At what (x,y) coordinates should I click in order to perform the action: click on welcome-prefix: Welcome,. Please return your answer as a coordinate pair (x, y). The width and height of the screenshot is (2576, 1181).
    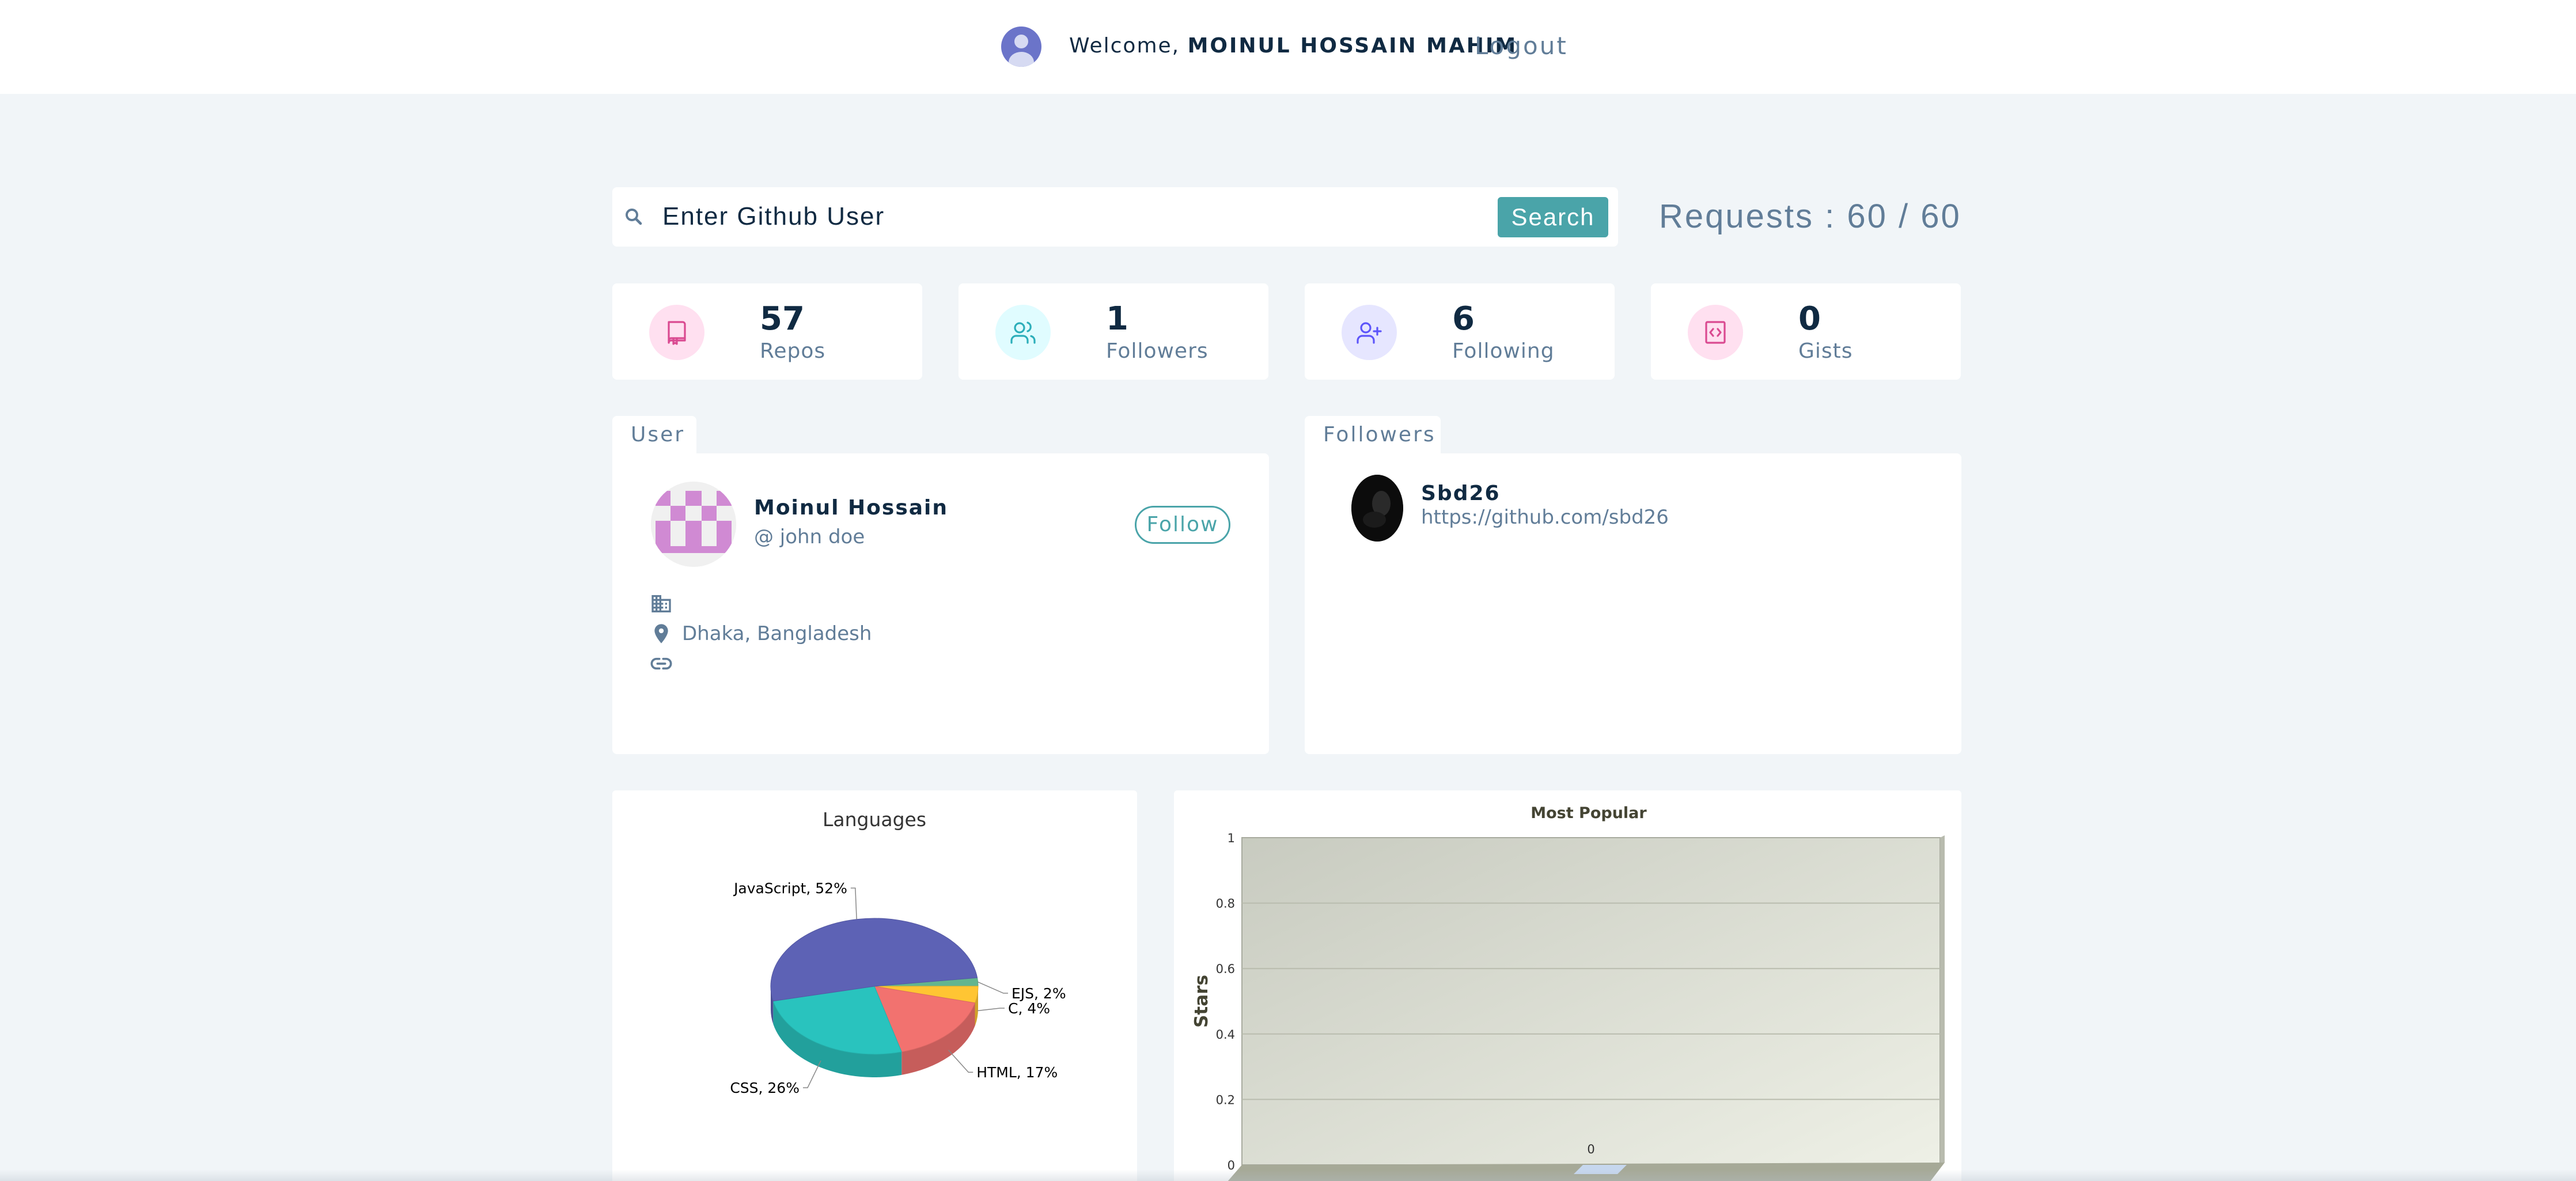
    Looking at the image, I should click on (1124, 46).